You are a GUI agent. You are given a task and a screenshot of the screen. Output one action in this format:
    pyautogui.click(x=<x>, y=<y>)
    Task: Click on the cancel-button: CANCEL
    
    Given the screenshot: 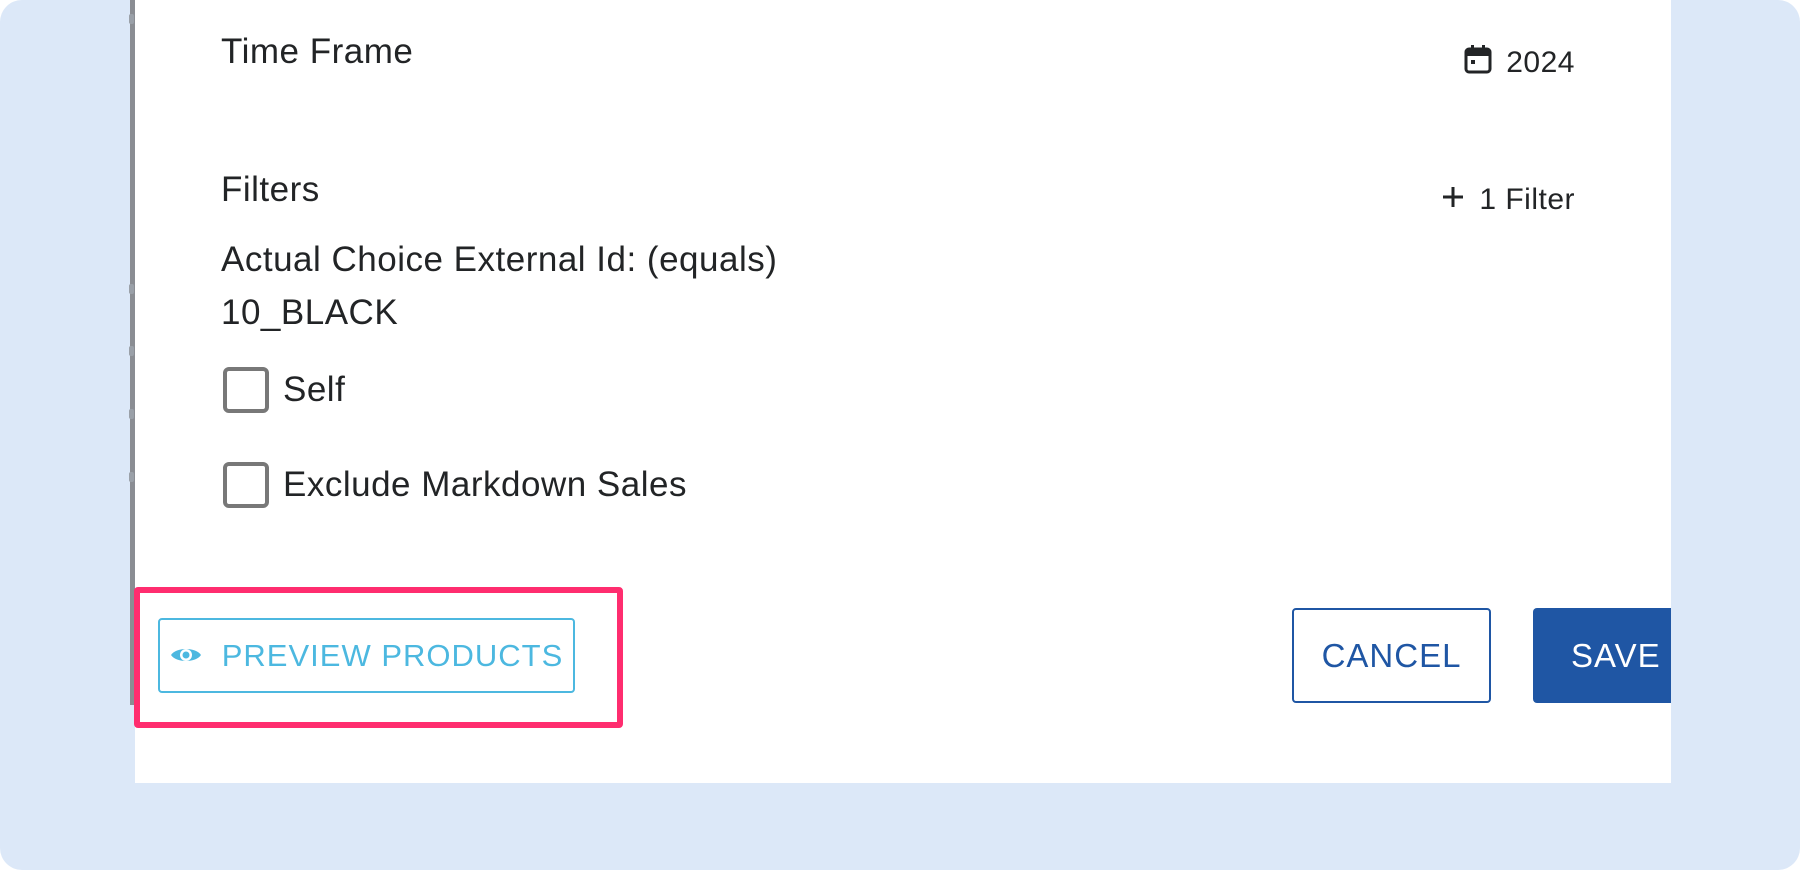 What is the action you would take?
    pyautogui.click(x=1391, y=655)
    